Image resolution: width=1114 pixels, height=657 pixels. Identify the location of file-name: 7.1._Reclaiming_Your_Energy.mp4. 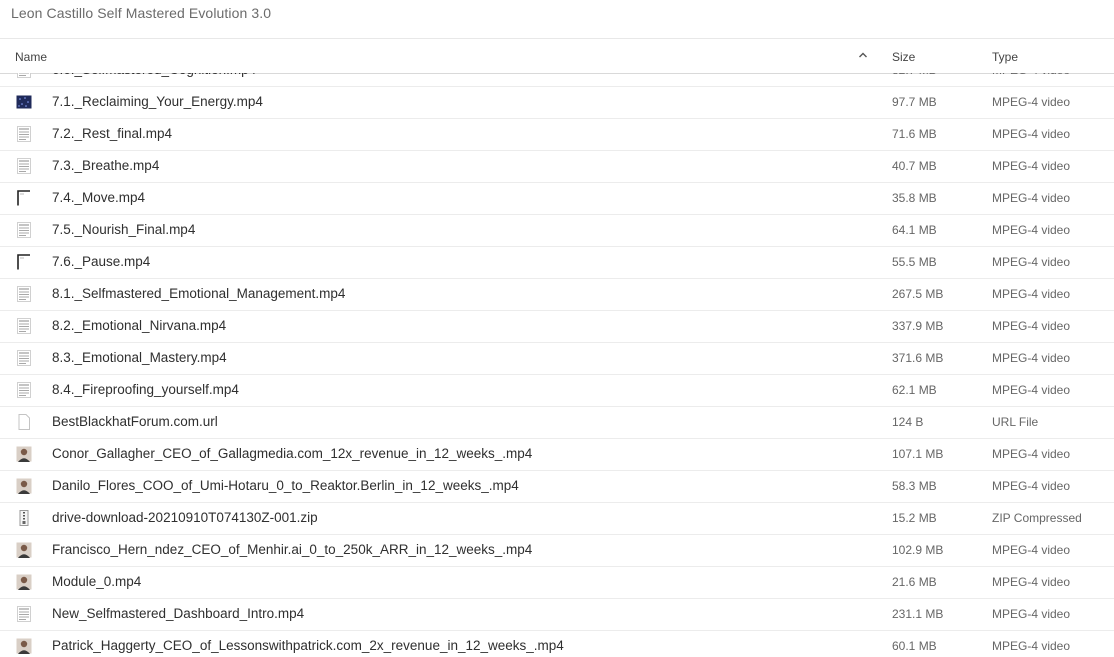
(157, 101).